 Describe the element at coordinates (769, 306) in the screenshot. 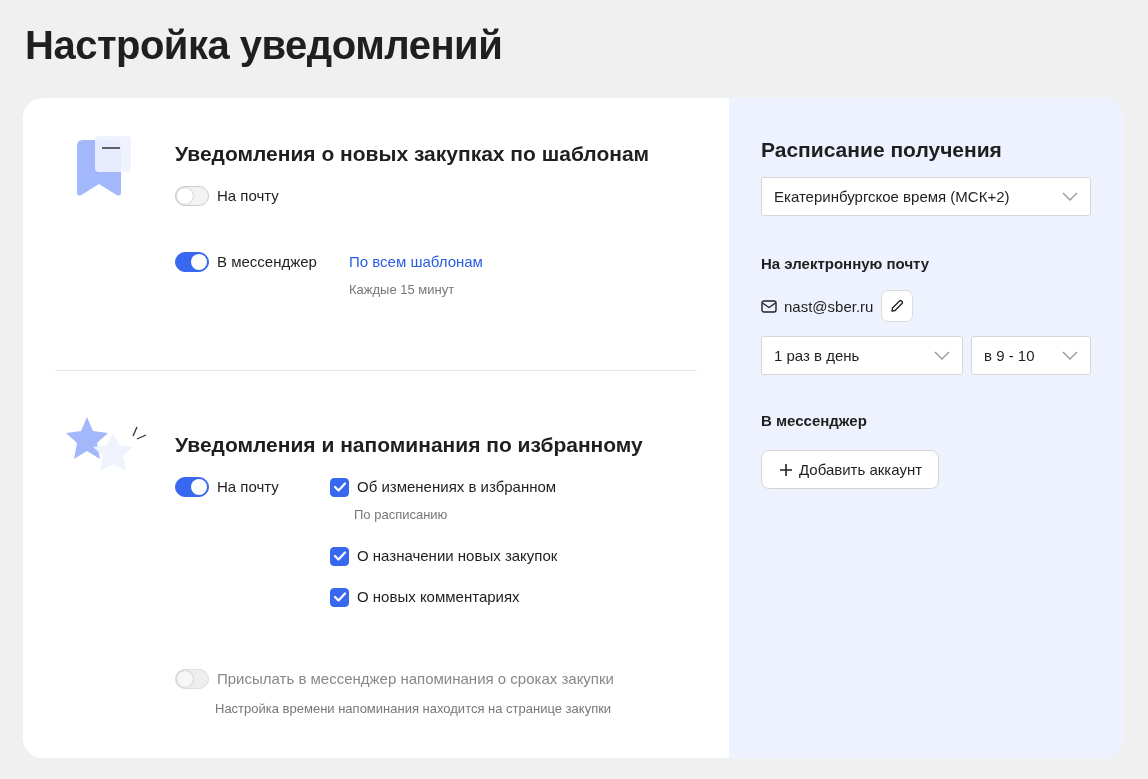

I see `envelope-icon` at that location.